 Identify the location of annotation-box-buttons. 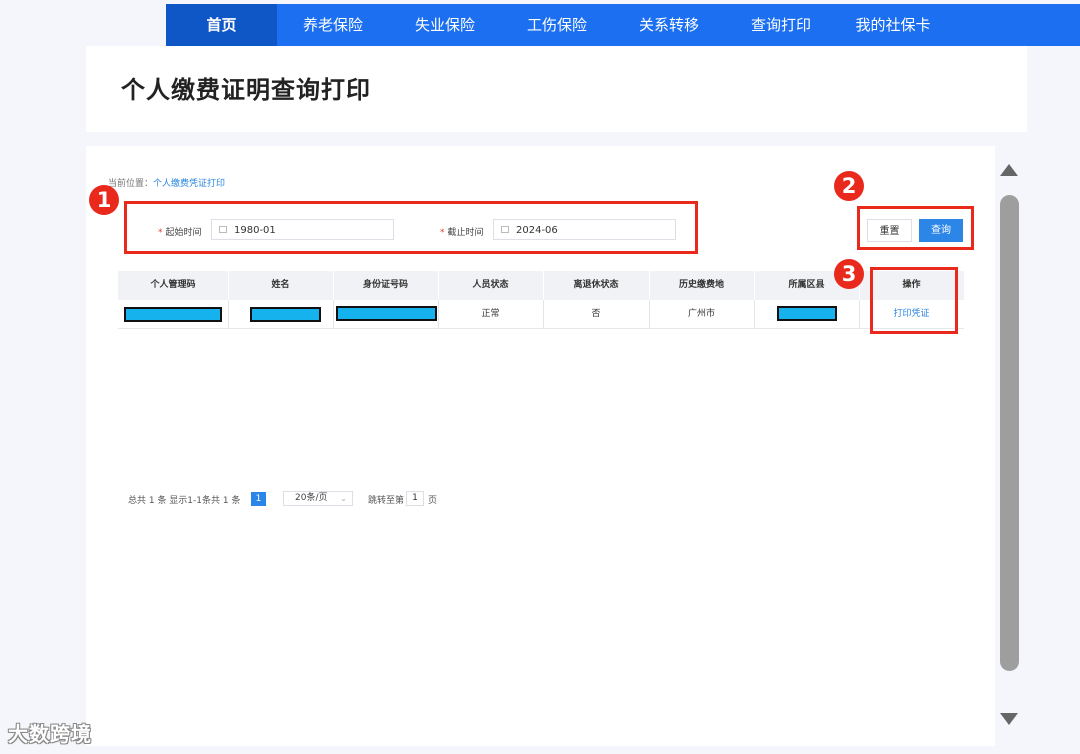
(915, 228).